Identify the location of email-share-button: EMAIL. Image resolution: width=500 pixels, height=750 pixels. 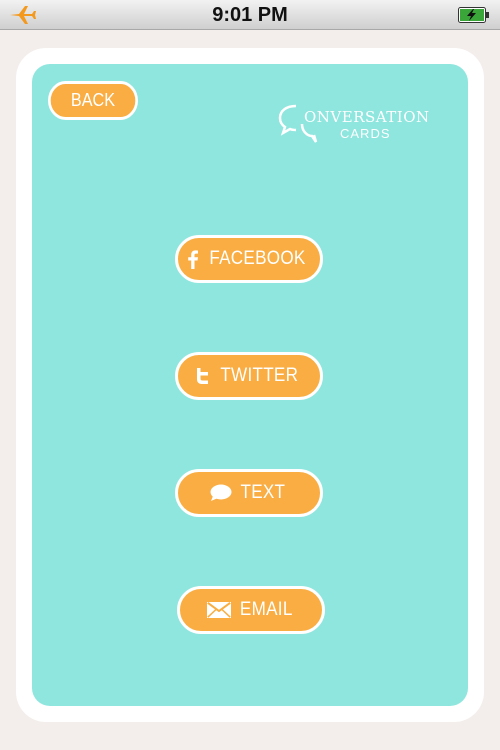
(251, 610).